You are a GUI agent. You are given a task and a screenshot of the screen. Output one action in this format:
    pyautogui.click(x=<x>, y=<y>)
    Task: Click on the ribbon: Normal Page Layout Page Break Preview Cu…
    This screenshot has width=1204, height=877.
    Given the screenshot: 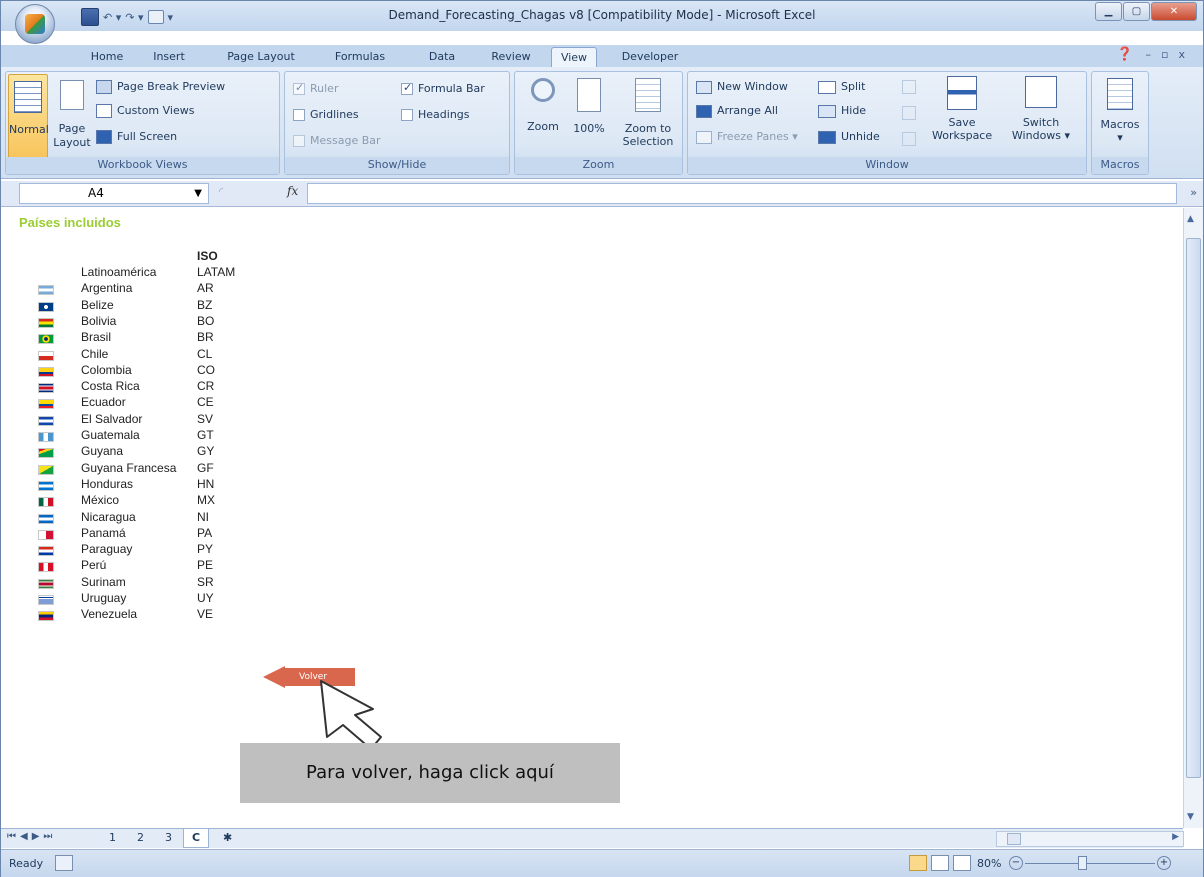 What is the action you would take?
    pyautogui.click(x=602, y=123)
    